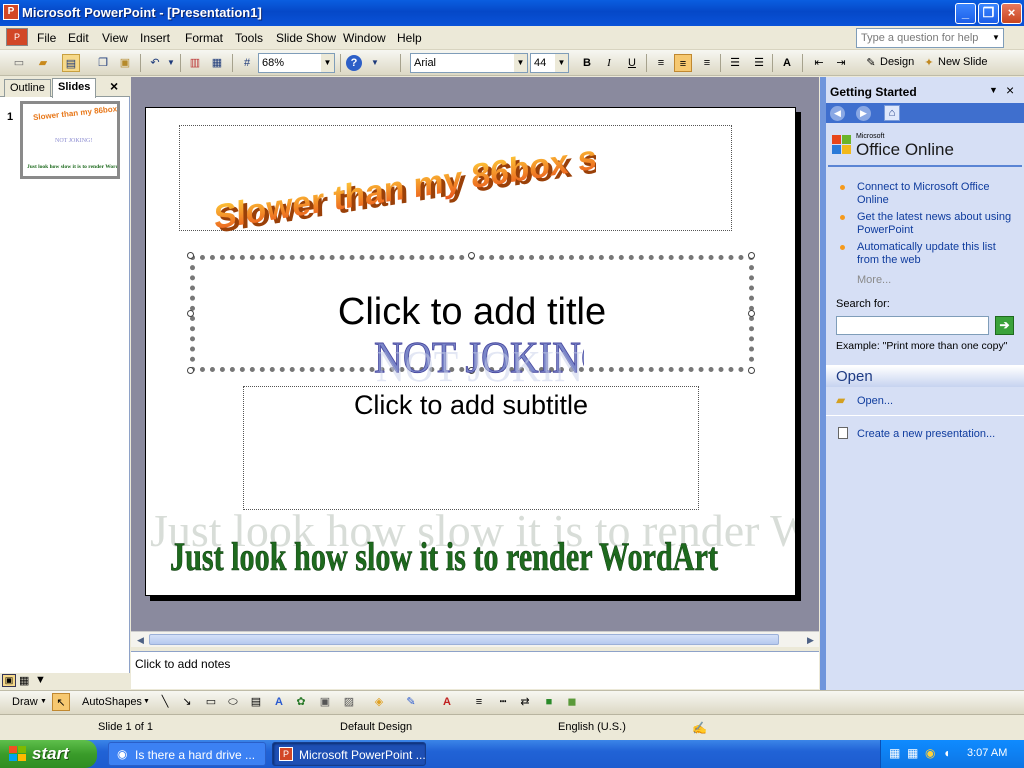  What do you see at coordinates (375, 63) in the screenshot?
I see `toolbar-options-icon: ▼` at bounding box center [375, 63].